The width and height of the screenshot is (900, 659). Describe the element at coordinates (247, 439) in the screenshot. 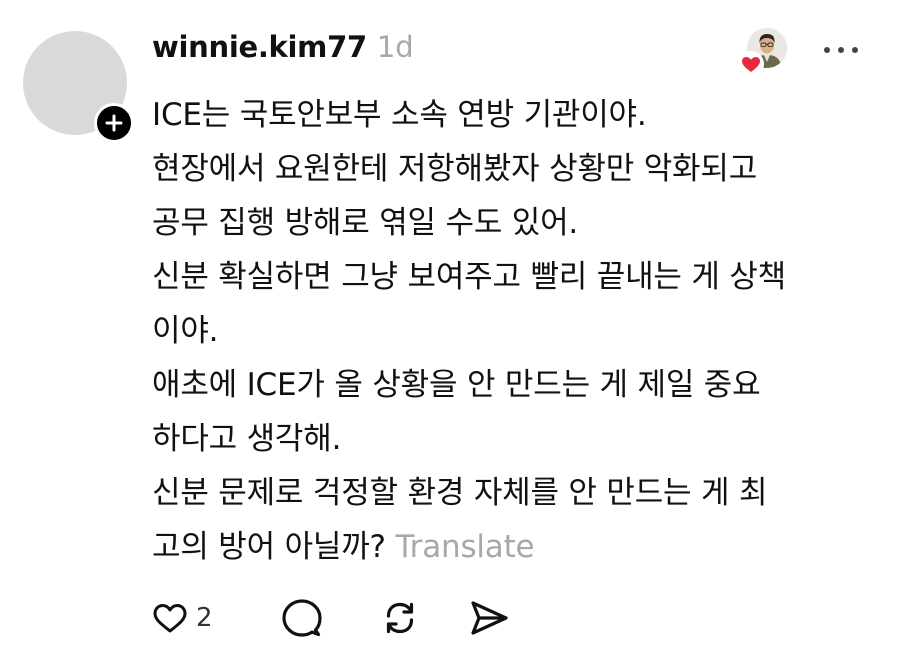

I see `post-line: 하다고 생각해.` at that location.